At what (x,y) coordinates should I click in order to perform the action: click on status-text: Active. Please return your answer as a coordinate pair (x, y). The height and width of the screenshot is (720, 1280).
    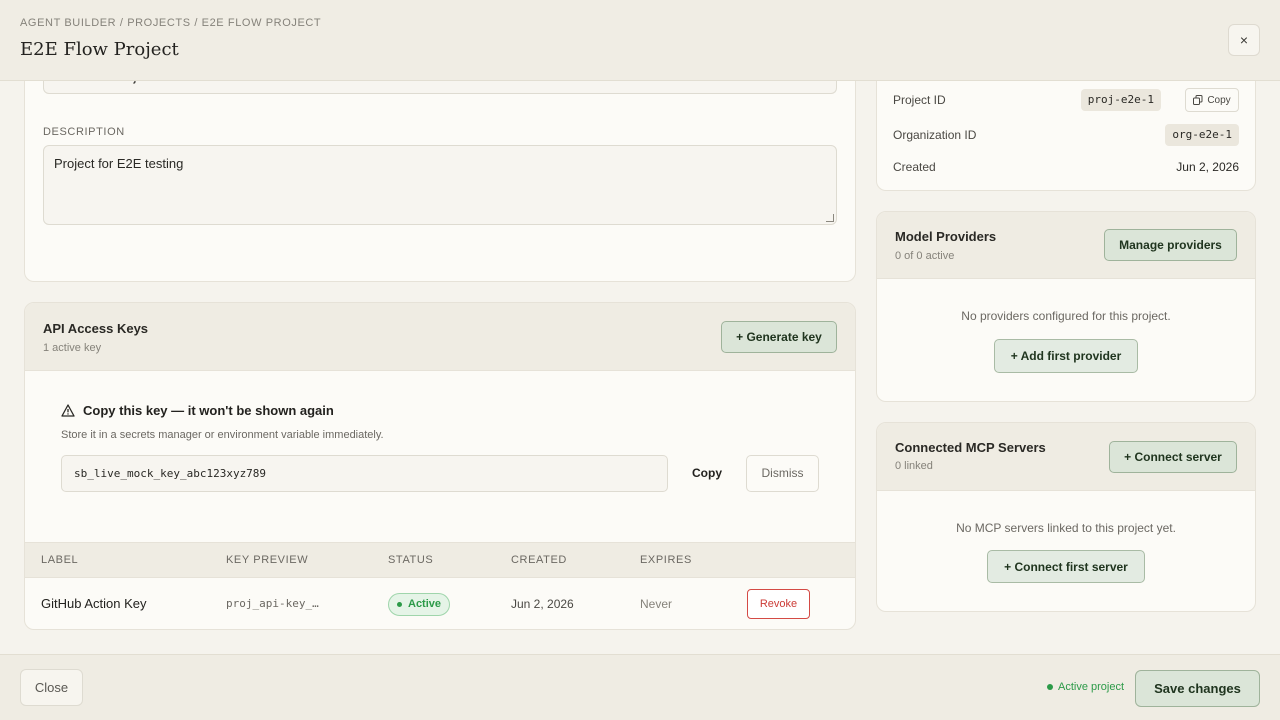
    Looking at the image, I should click on (425, 604).